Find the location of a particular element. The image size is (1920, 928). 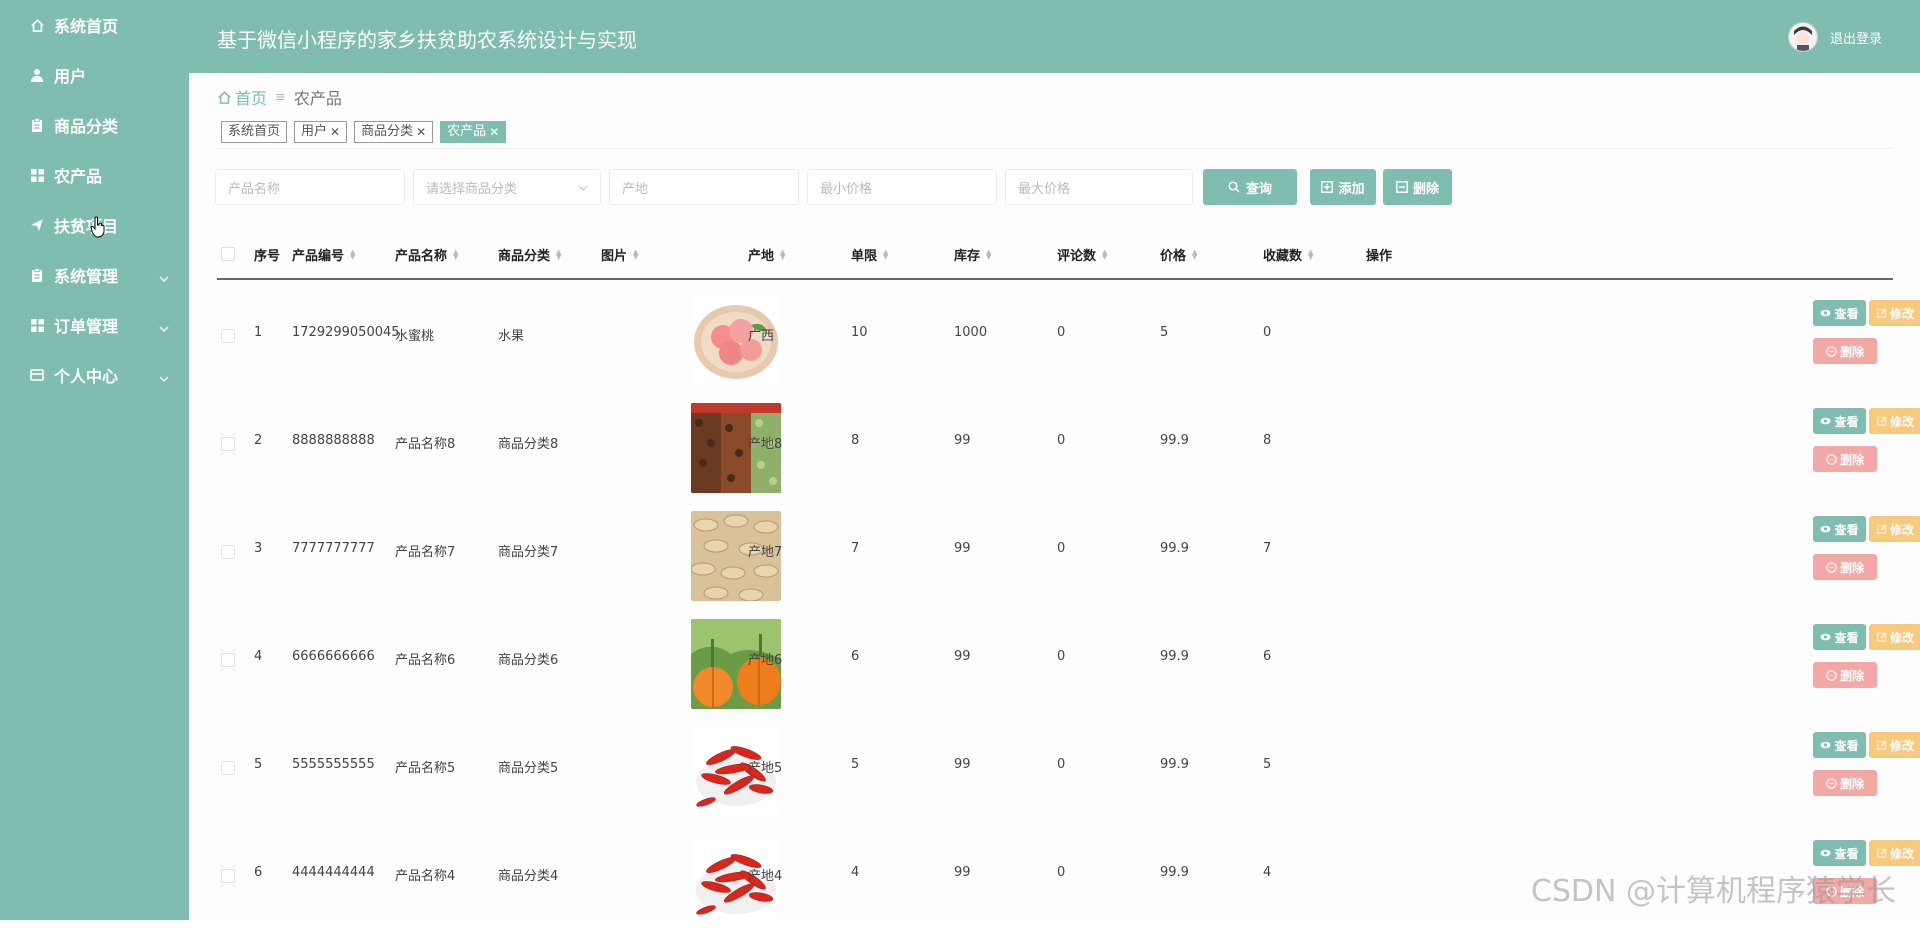

column-header-name: 产品名称 ▲ ▼ is located at coordinates (427, 254).